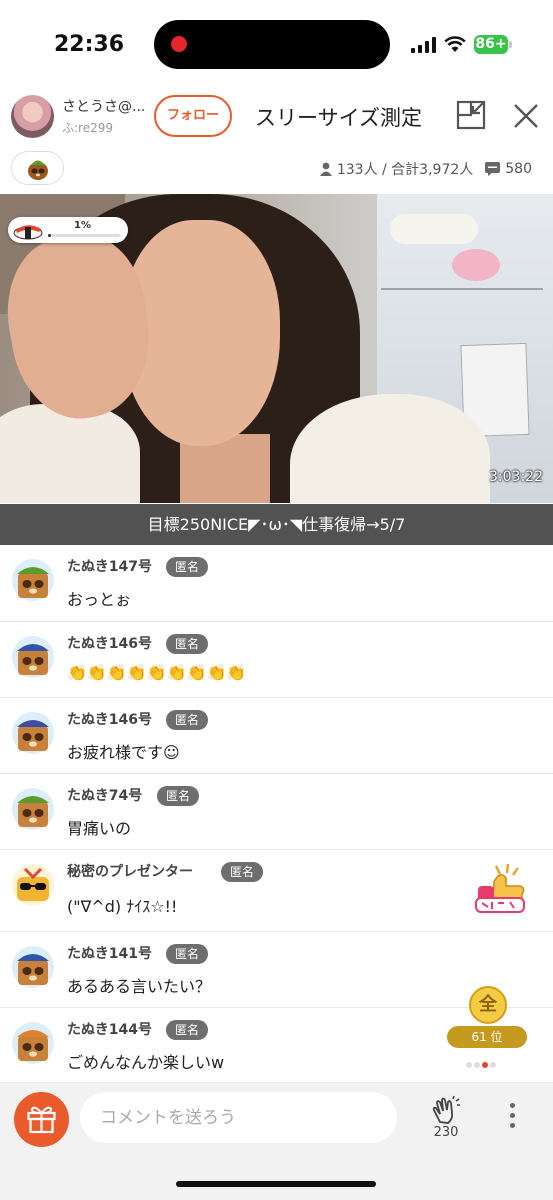 The height and width of the screenshot is (1200, 553). Describe the element at coordinates (109, 1030) in the screenshot. I see `comment-author: たぬき144号` at that location.